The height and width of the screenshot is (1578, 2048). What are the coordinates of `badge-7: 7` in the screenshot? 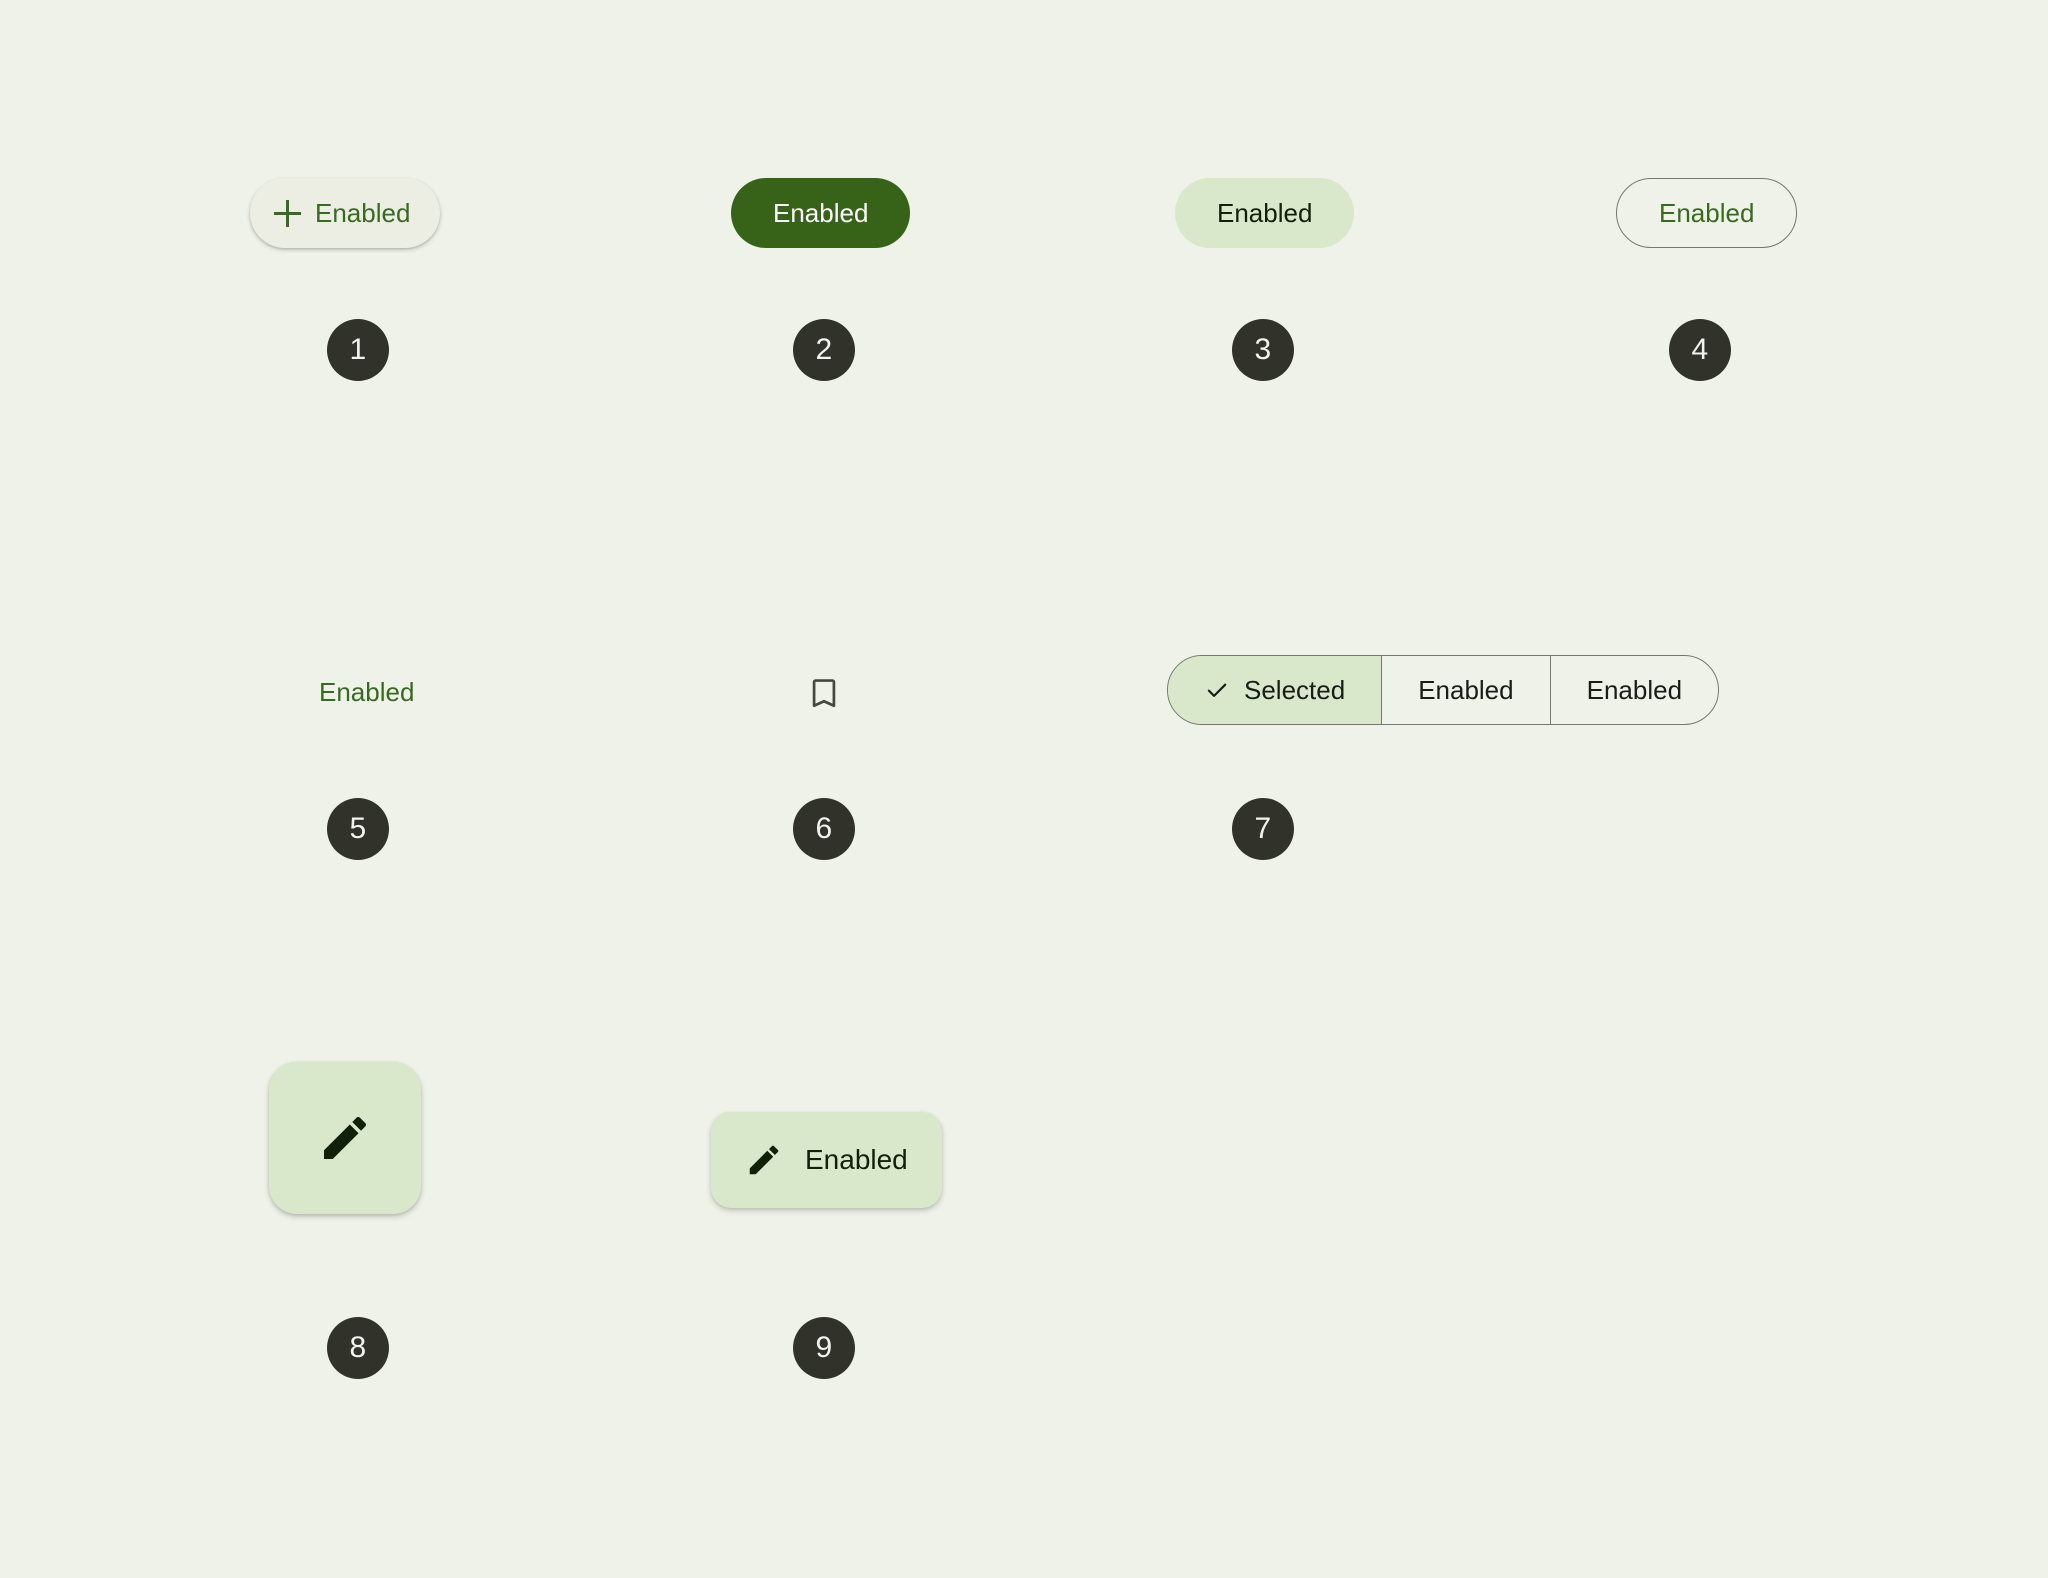 It's located at (1263, 829).